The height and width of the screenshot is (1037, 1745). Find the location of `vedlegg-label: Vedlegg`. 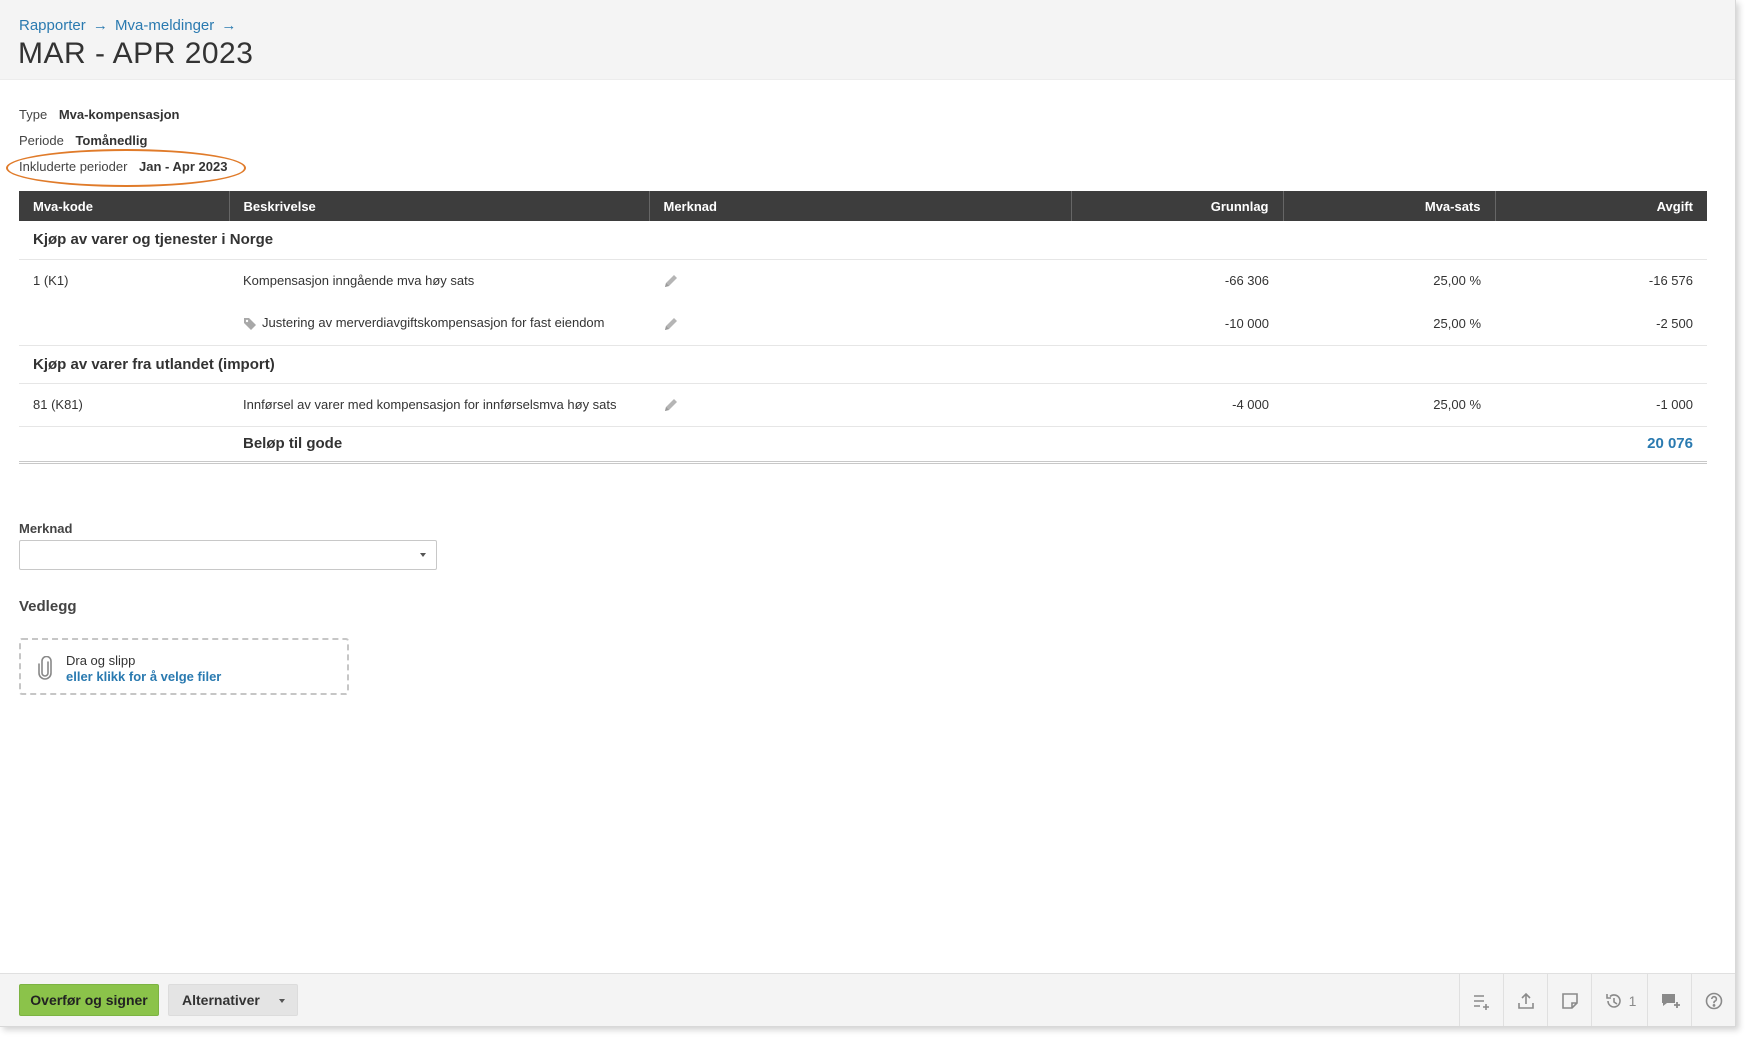

vedlegg-label: Vedlegg is located at coordinates (48, 606).